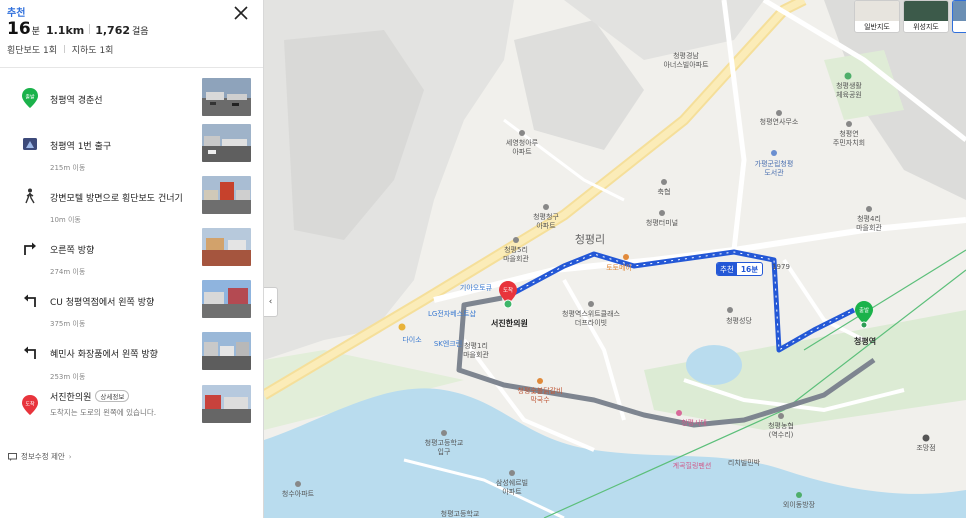 This screenshot has height=518, width=966. I want to click on maptype-more-button, so click(959, 16).